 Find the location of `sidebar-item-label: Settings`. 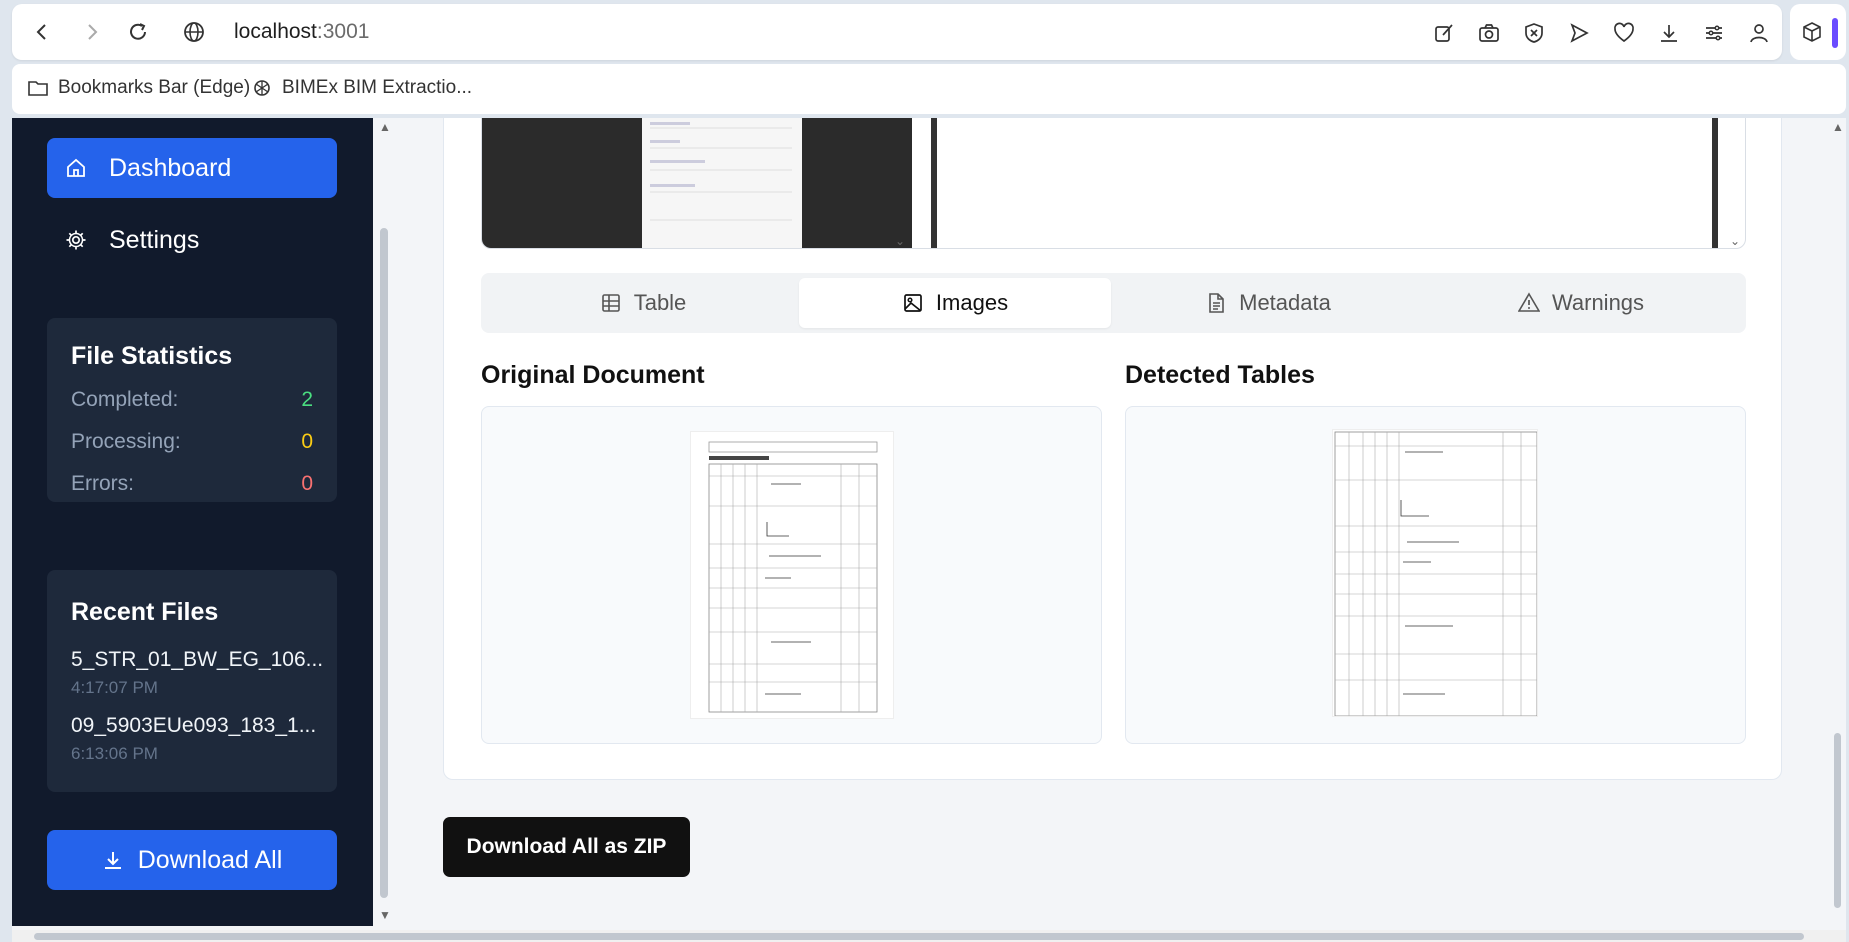

sidebar-item-label: Settings is located at coordinates (154, 239).